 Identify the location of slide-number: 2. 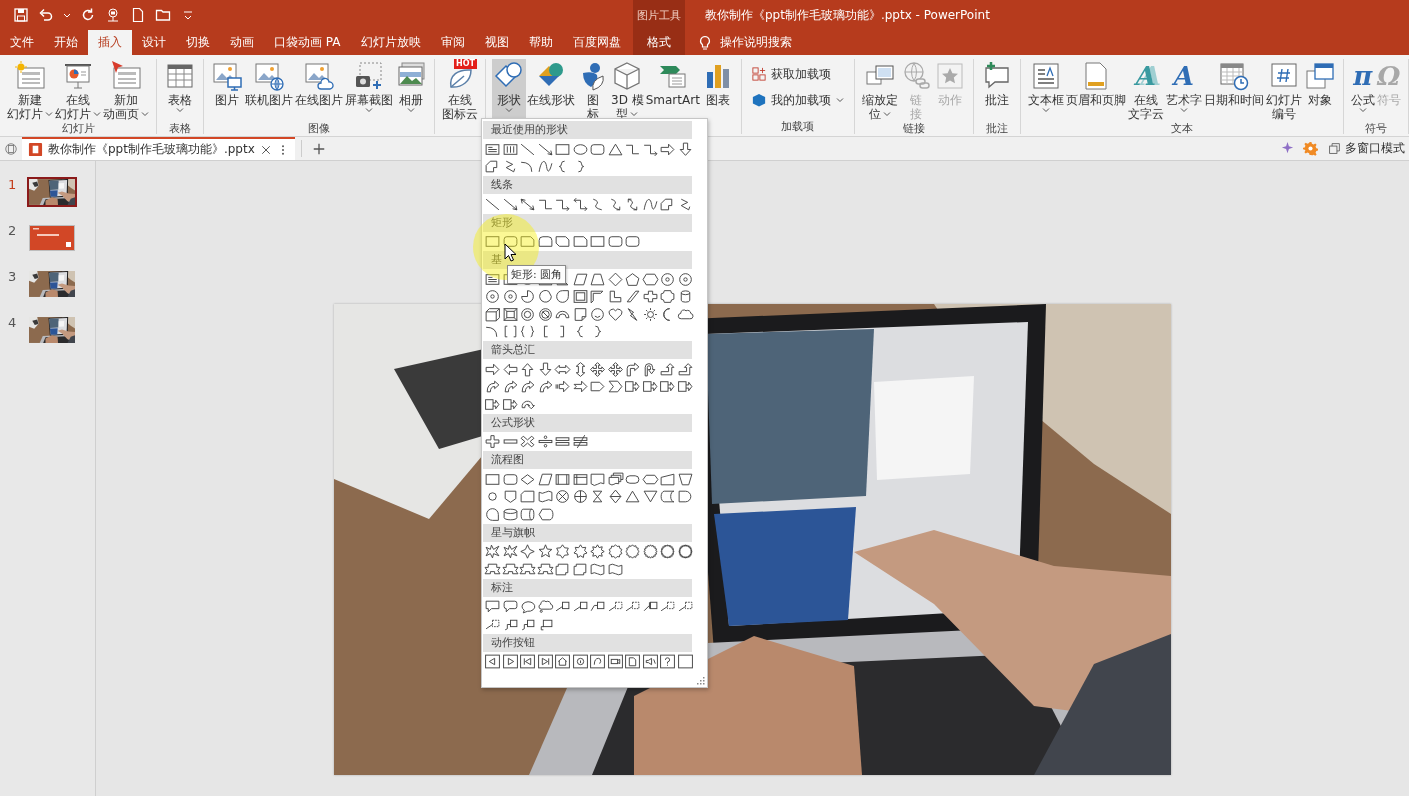
(12, 231).